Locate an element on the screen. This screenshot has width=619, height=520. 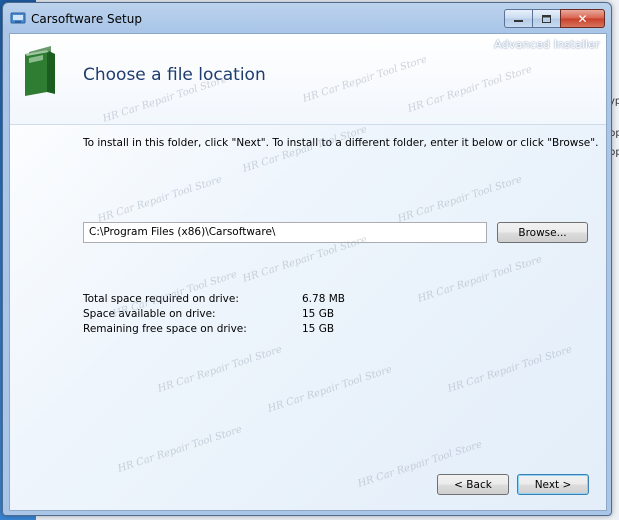
close-button: ✕ is located at coordinates (582, 18).